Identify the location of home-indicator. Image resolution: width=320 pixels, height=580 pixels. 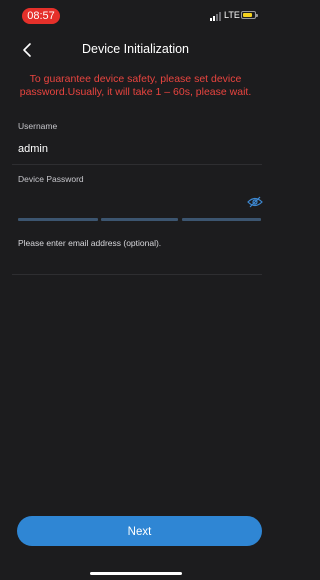
(136, 573).